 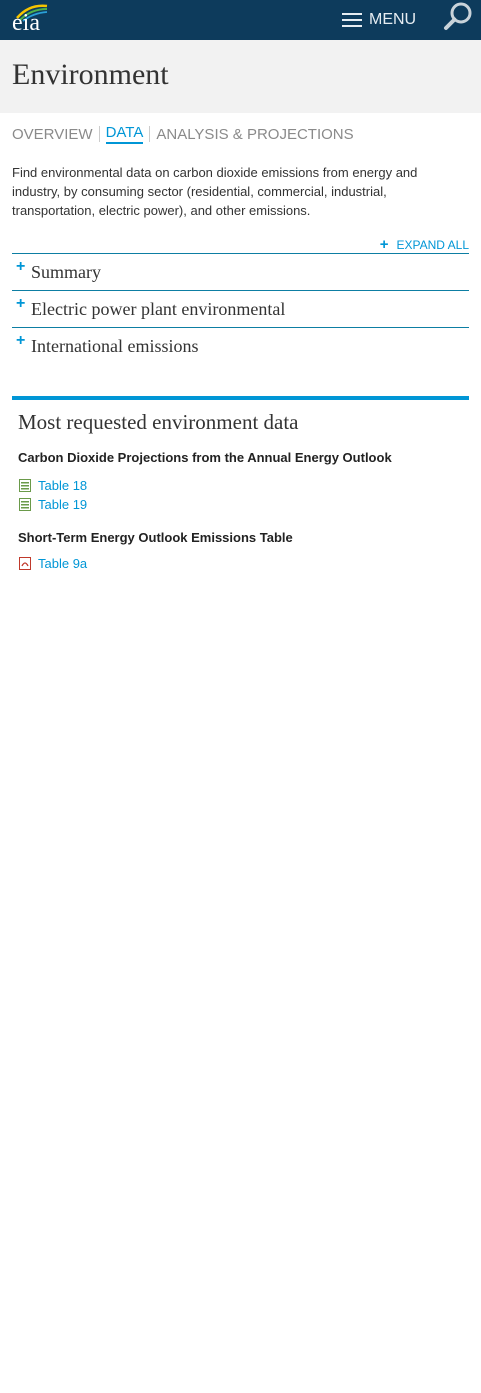 I want to click on link-label: Table 18, so click(x=63, y=485).